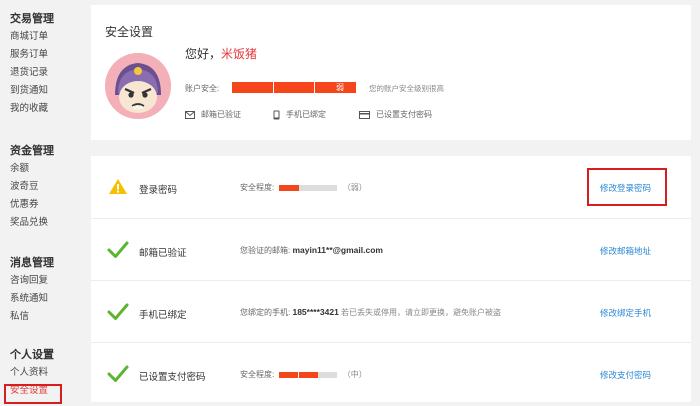 The height and width of the screenshot is (406, 700). I want to click on sidebar-item-profile: 个人资料, so click(32, 373).